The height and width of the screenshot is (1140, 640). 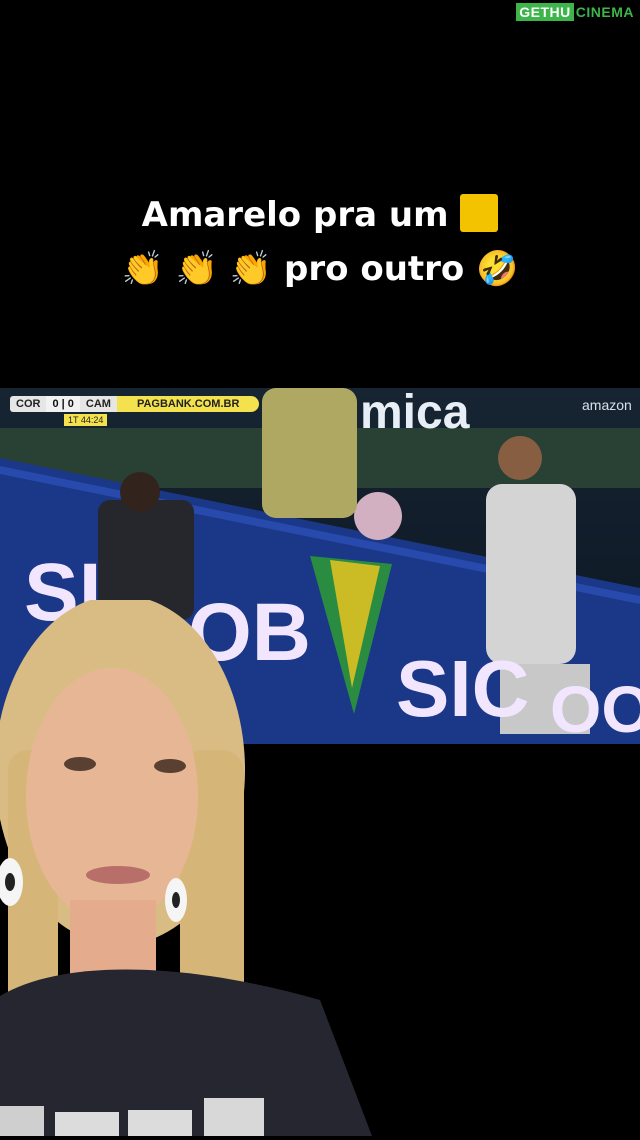 I want to click on watermark-part-2: CINEMA, so click(x=604, y=12).